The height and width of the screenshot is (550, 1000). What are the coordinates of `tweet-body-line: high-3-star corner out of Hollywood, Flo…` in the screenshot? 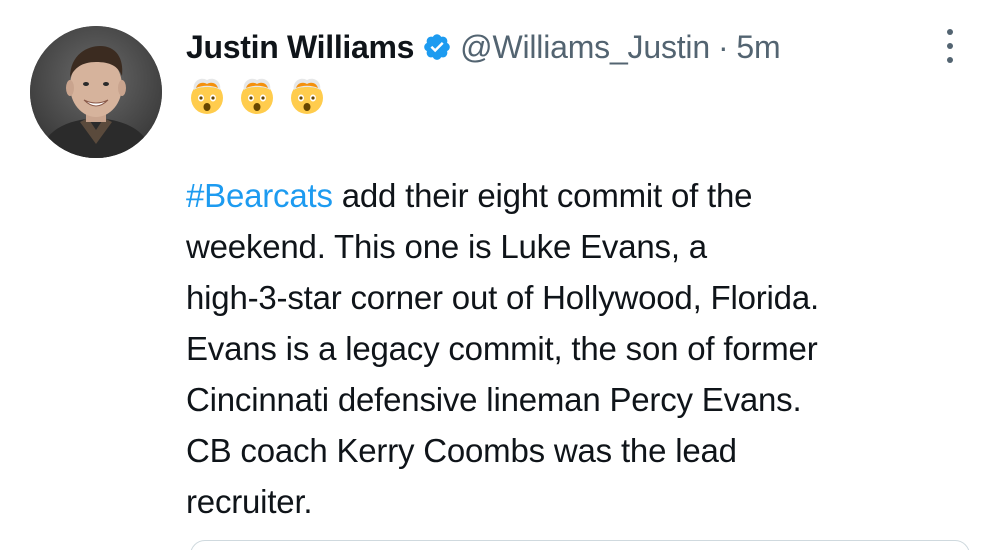 It's located at (502, 297).